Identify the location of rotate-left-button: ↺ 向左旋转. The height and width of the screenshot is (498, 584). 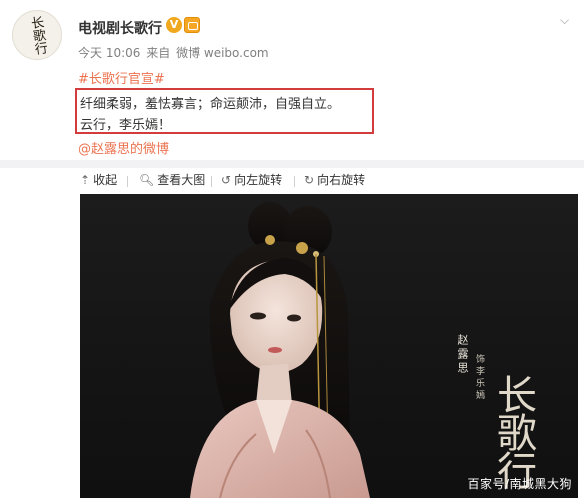
(251, 179).